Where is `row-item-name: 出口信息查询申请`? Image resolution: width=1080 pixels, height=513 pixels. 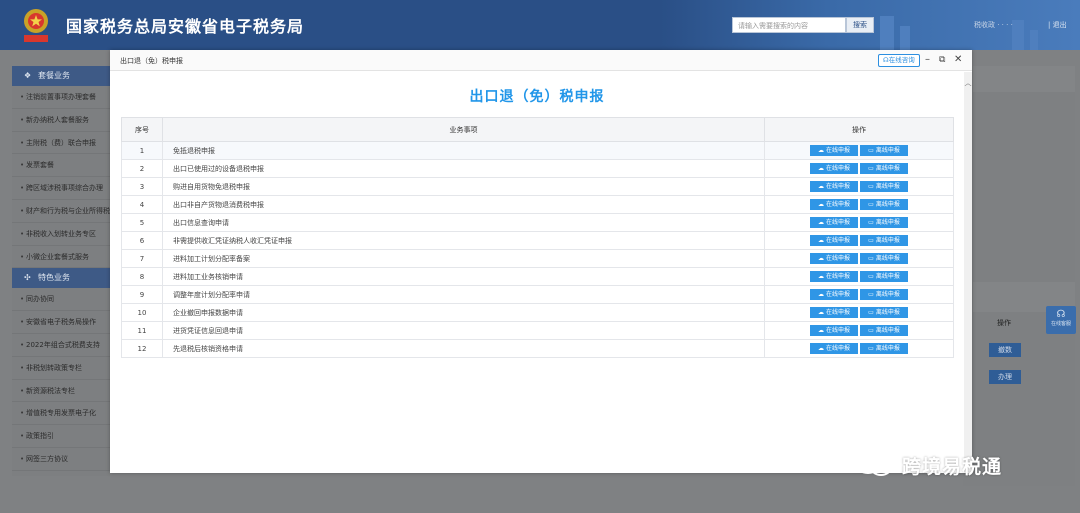
row-item-name: 出口信息查询申请 is located at coordinates (463, 222).